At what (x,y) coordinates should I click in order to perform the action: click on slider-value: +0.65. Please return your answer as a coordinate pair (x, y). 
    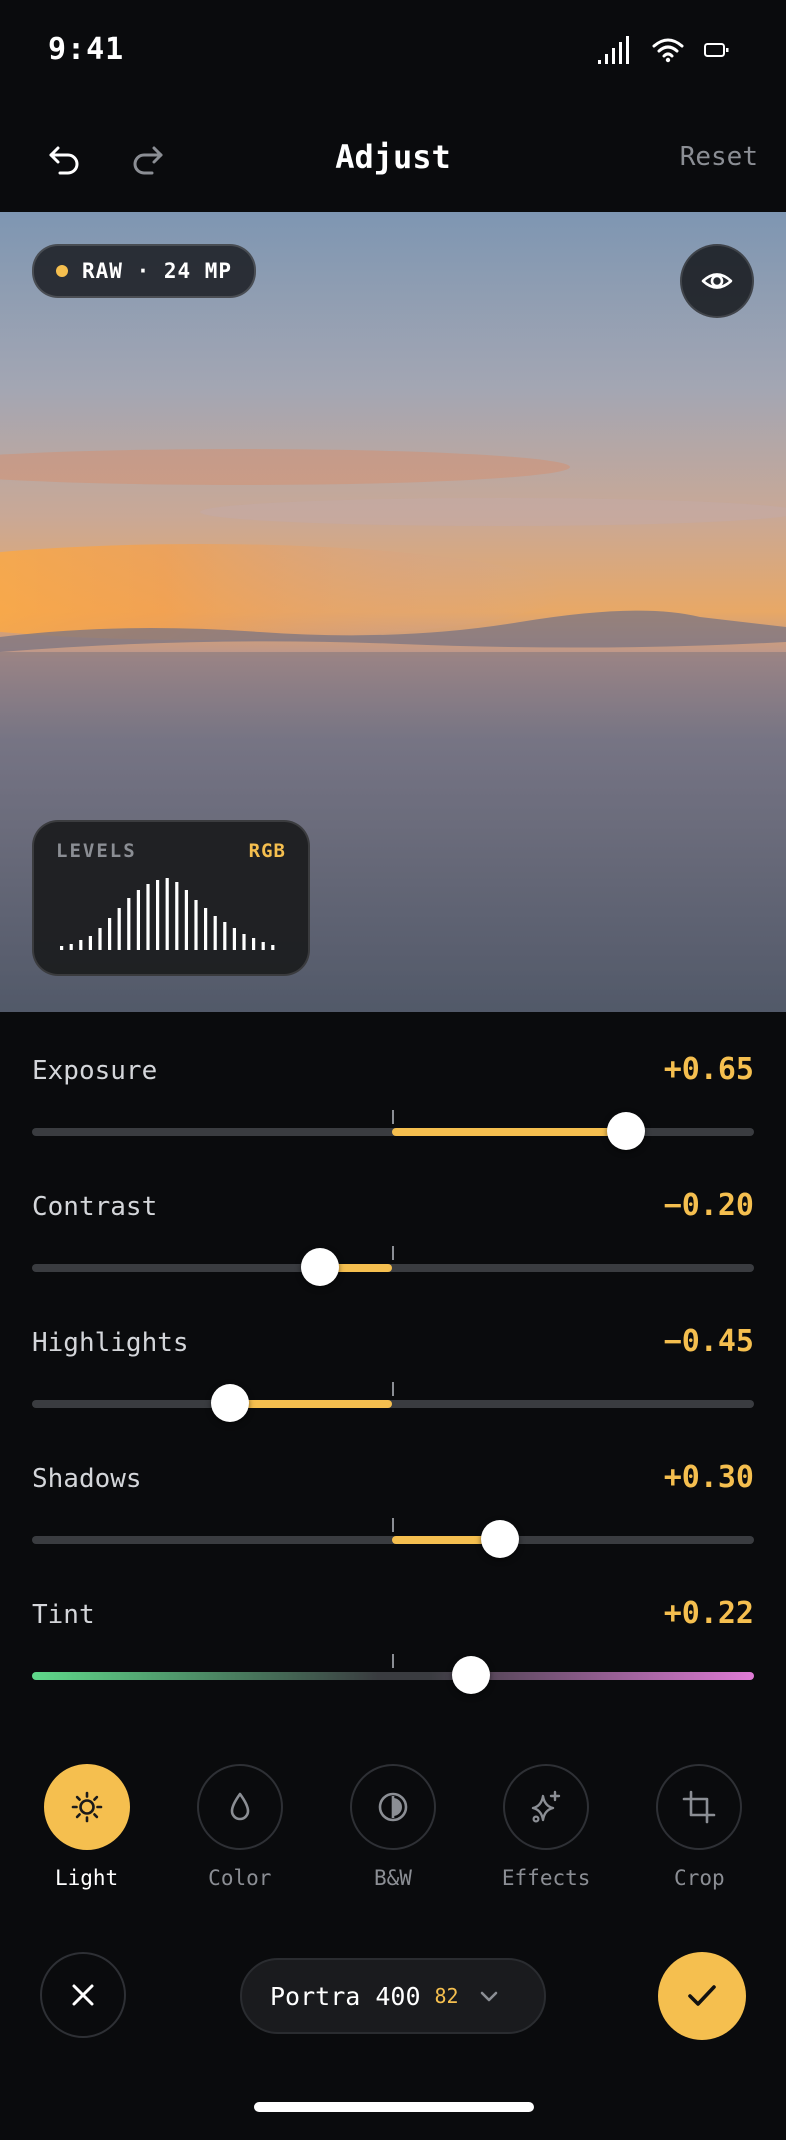
    Looking at the image, I should click on (708, 1069).